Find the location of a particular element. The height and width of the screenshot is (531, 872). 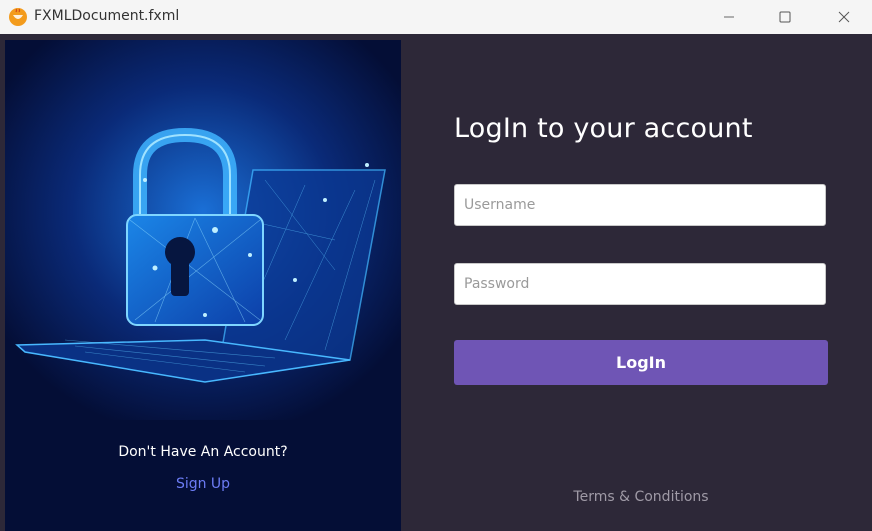

close-button is located at coordinates (844, 17).